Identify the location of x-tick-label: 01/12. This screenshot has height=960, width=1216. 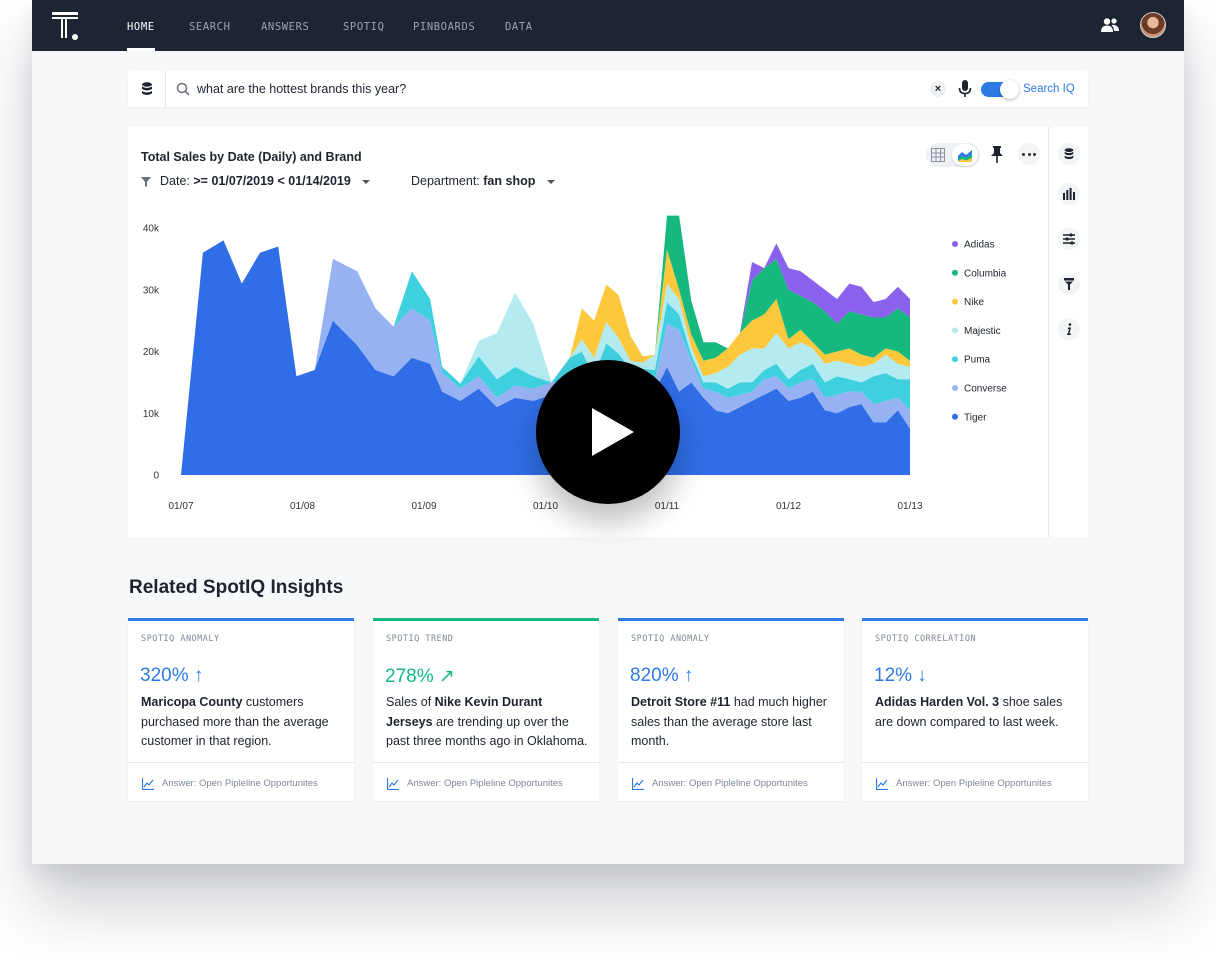
(788, 506).